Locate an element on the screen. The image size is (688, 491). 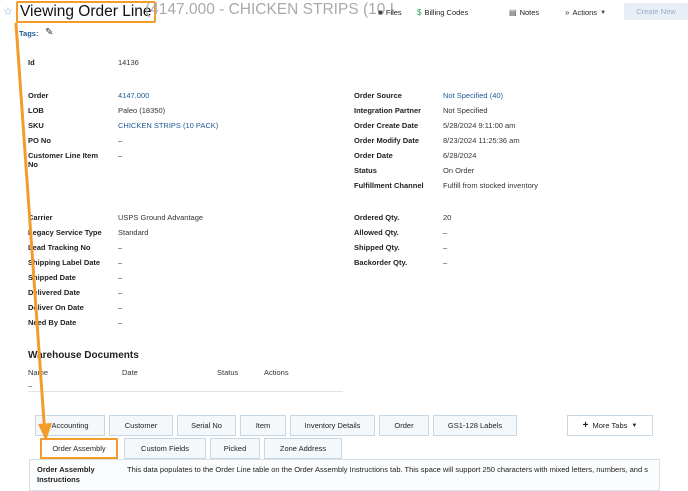
lob-label: LOB is located at coordinates (36, 110).